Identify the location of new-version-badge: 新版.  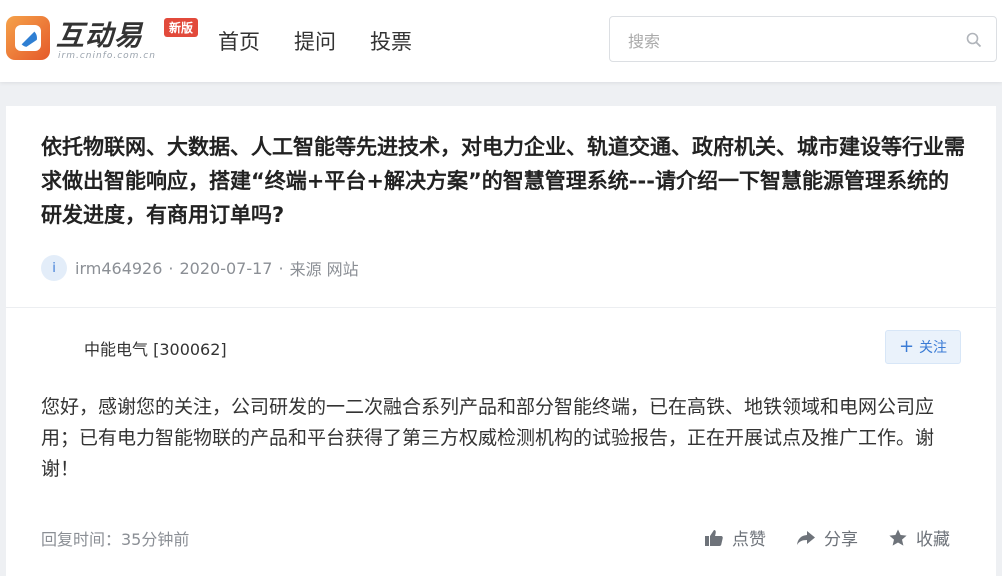
(181, 27).